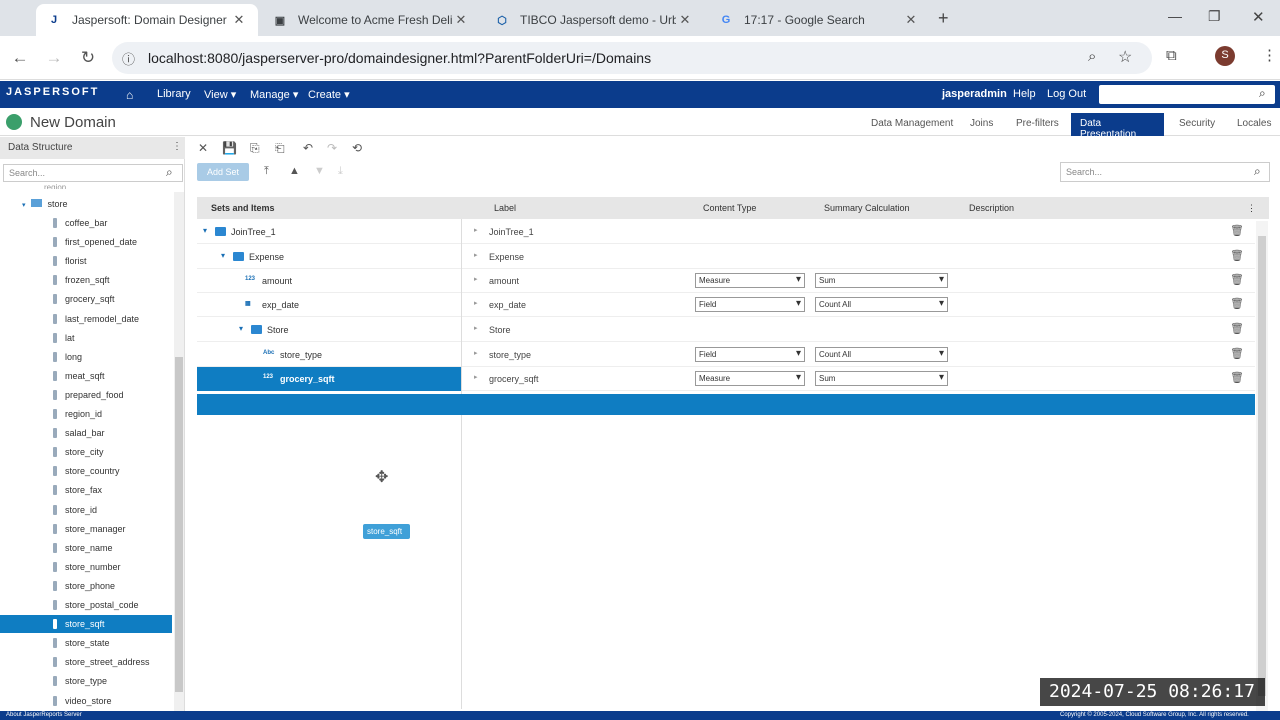 Image resolution: width=1280 pixels, height=720 pixels. What do you see at coordinates (386, 531) in the screenshot?
I see `dragged-item: store_sqft` at bounding box center [386, 531].